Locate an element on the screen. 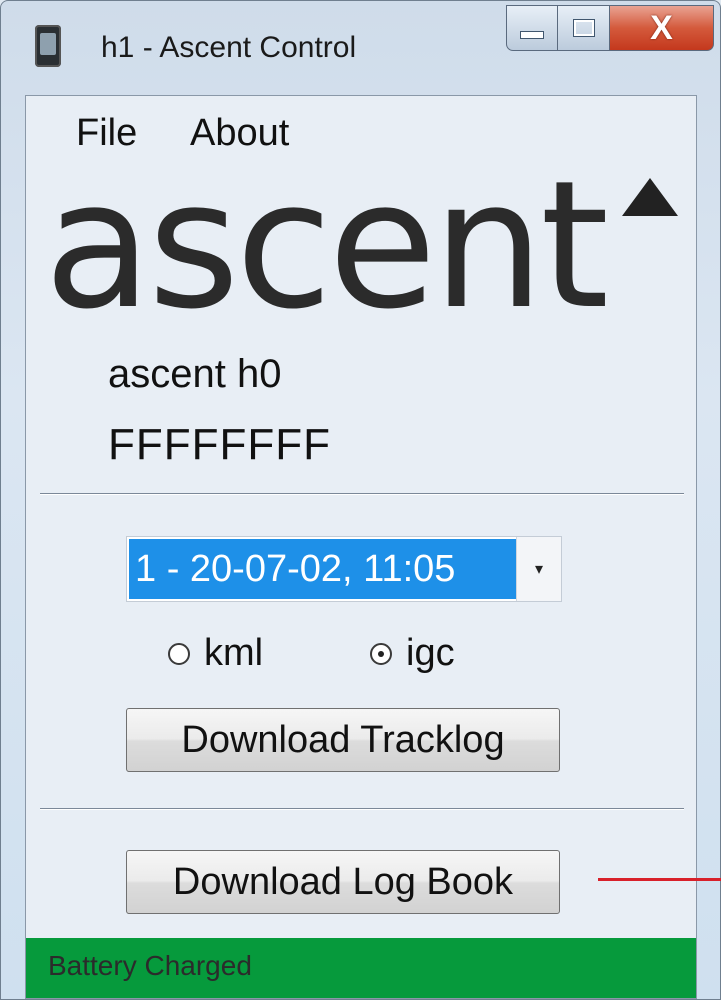 Image resolution: width=721 pixels, height=1000 pixels. tracklog-selected-value: 1 - 20-07-02, 11:05 is located at coordinates (323, 569).